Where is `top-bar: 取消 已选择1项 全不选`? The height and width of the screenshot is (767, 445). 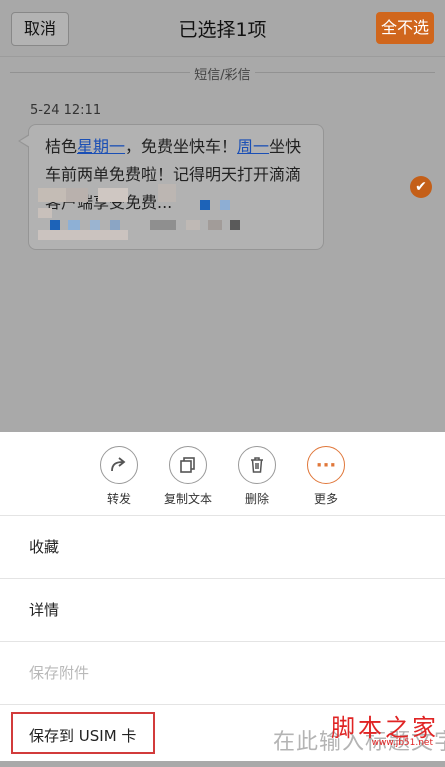 top-bar: 取消 已选择1项 全不选 is located at coordinates (222, 28).